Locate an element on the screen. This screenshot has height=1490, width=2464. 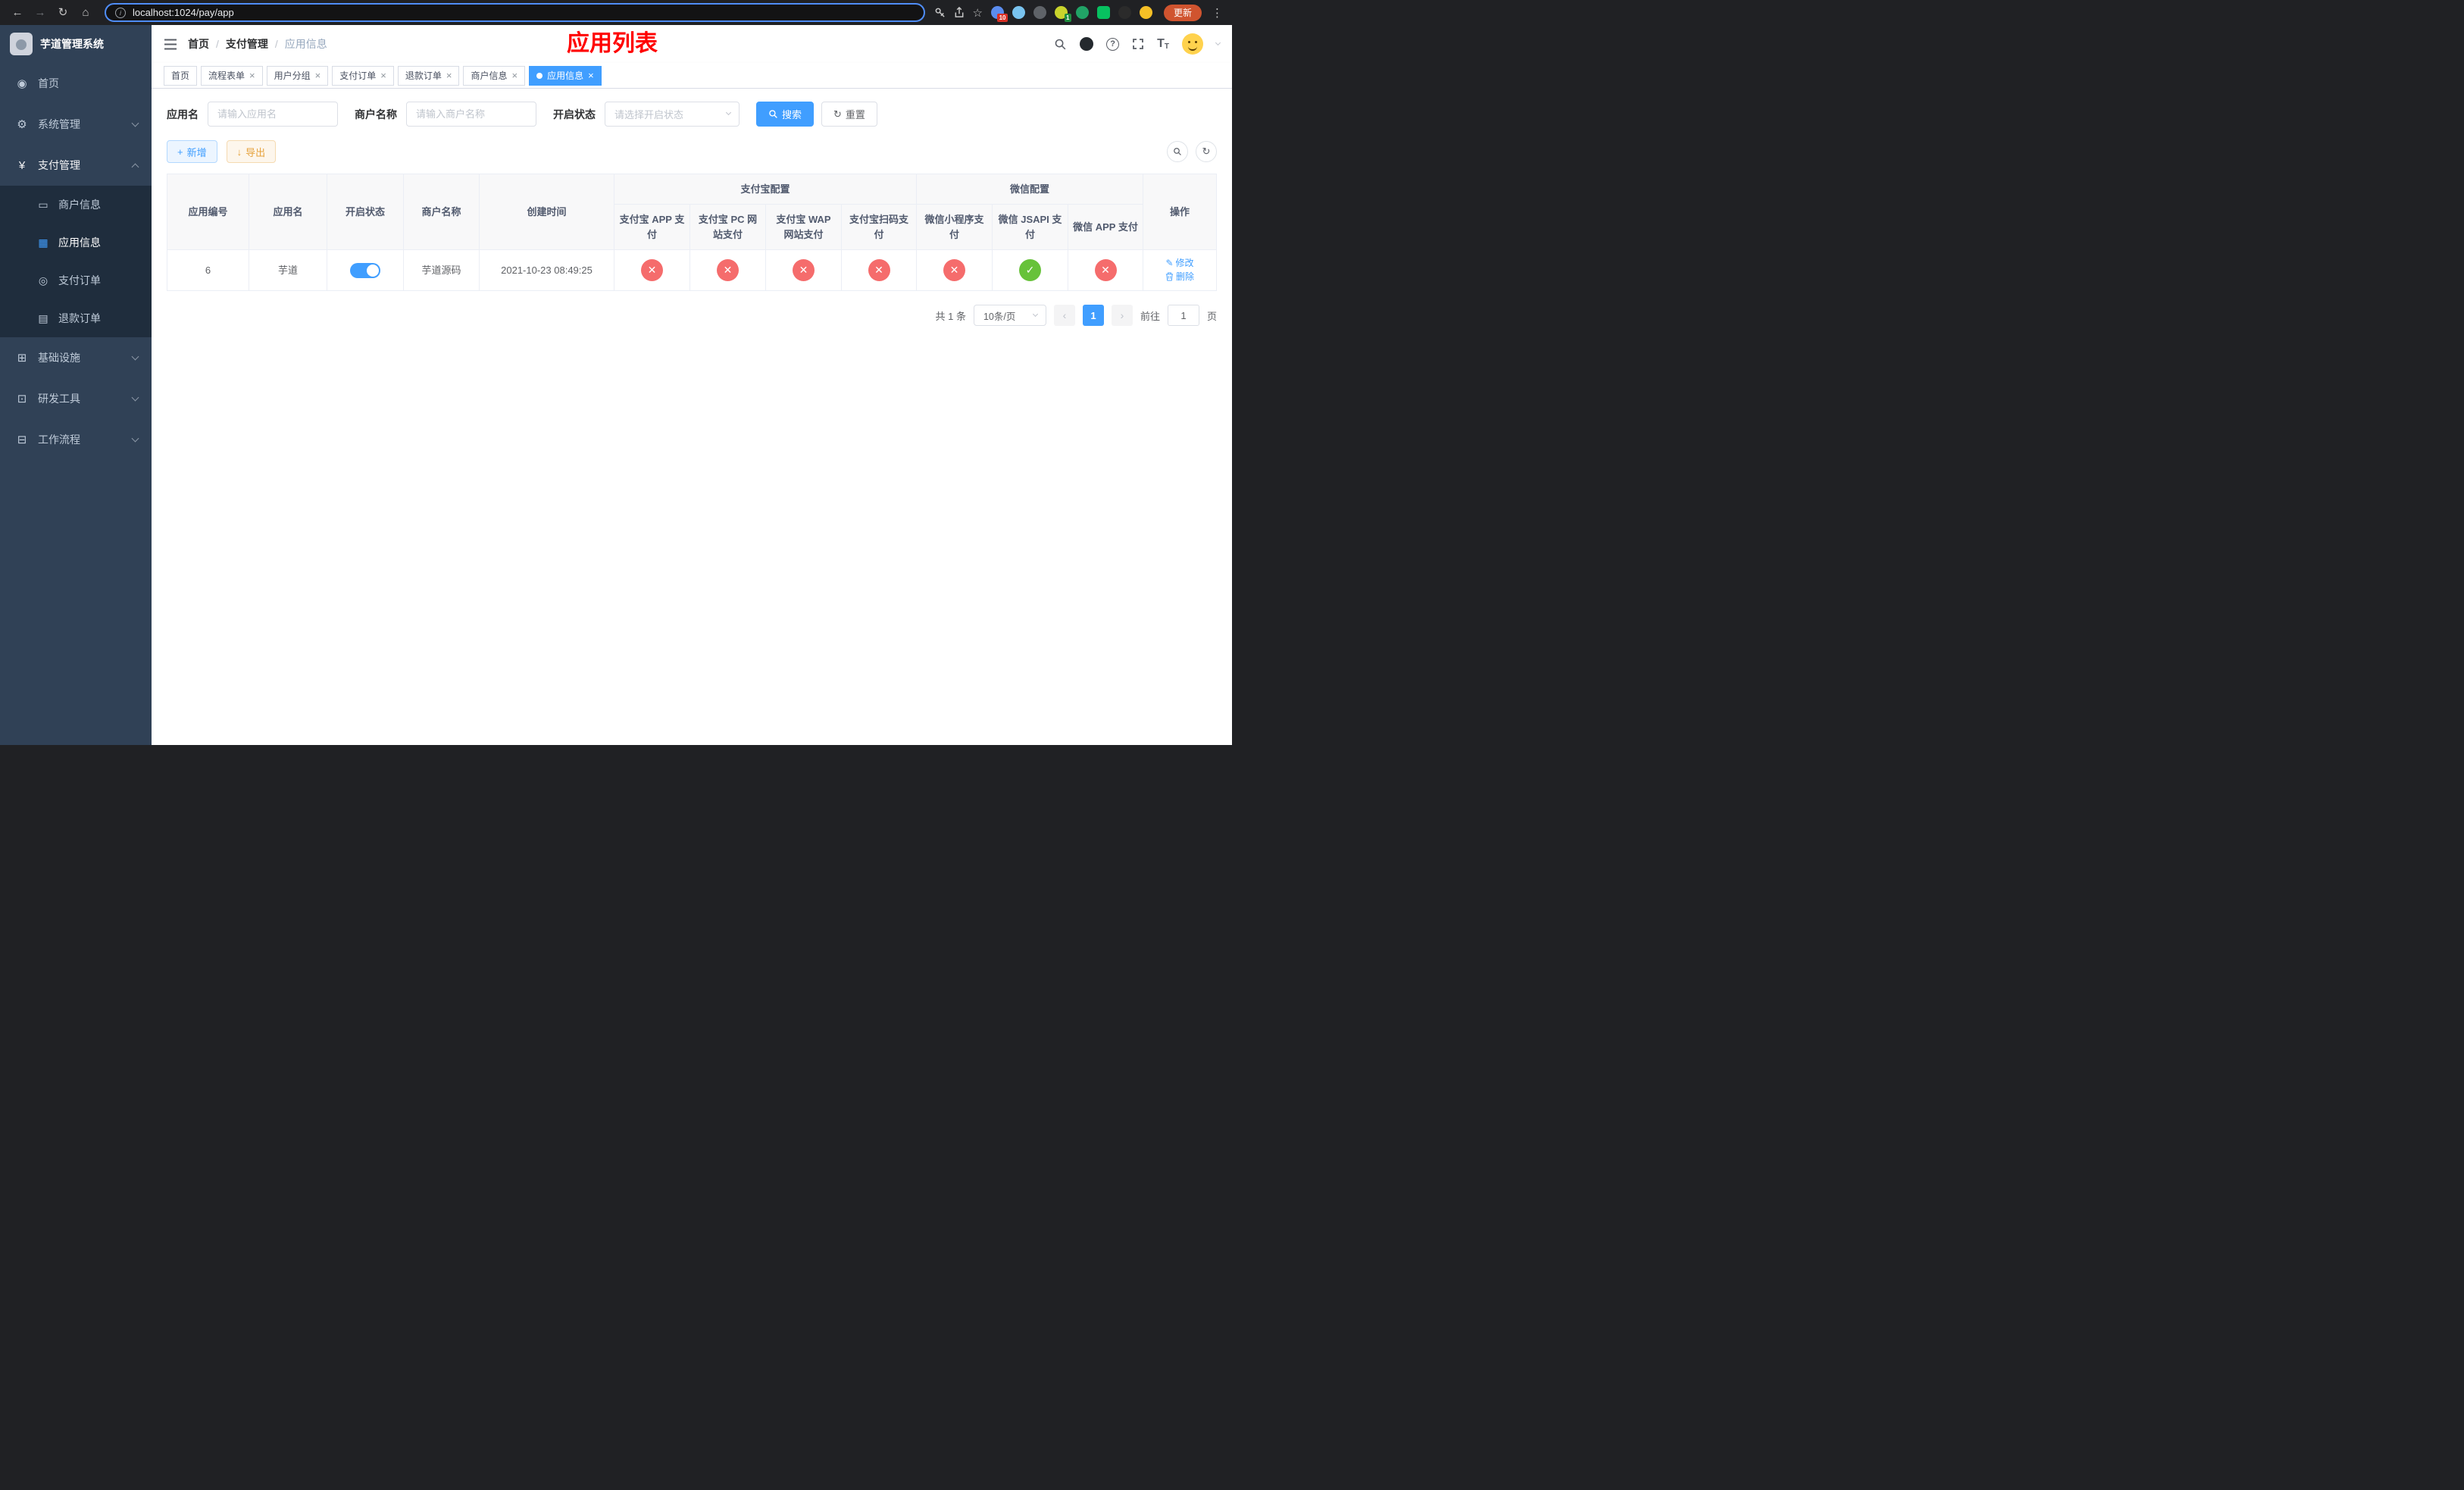
sidebar-item-infrastructure: ⊞ 基础设施 is located at coordinates (76, 357).